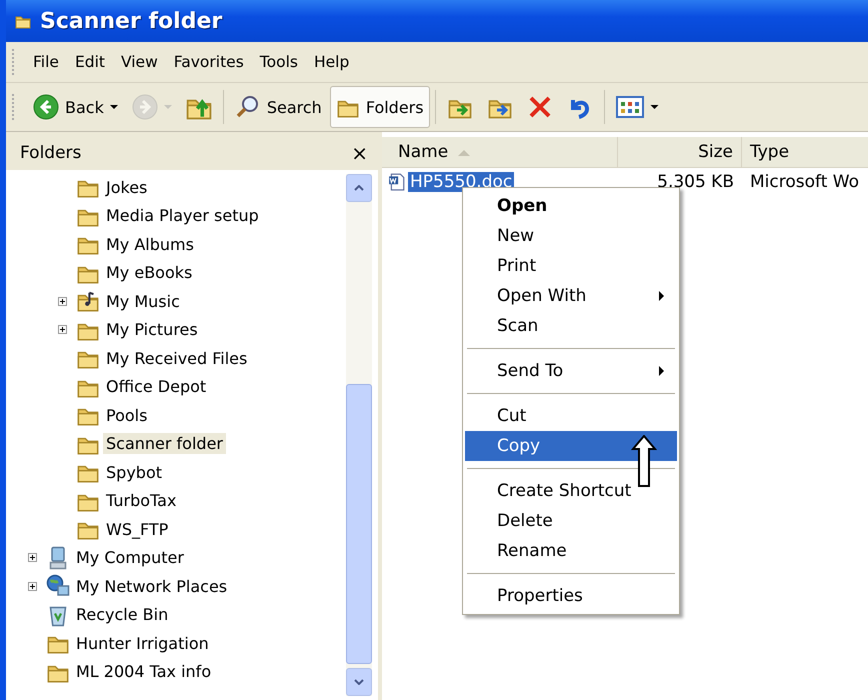 The image size is (868, 700). I want to click on menu-item: Create Shortcut, so click(571, 491).